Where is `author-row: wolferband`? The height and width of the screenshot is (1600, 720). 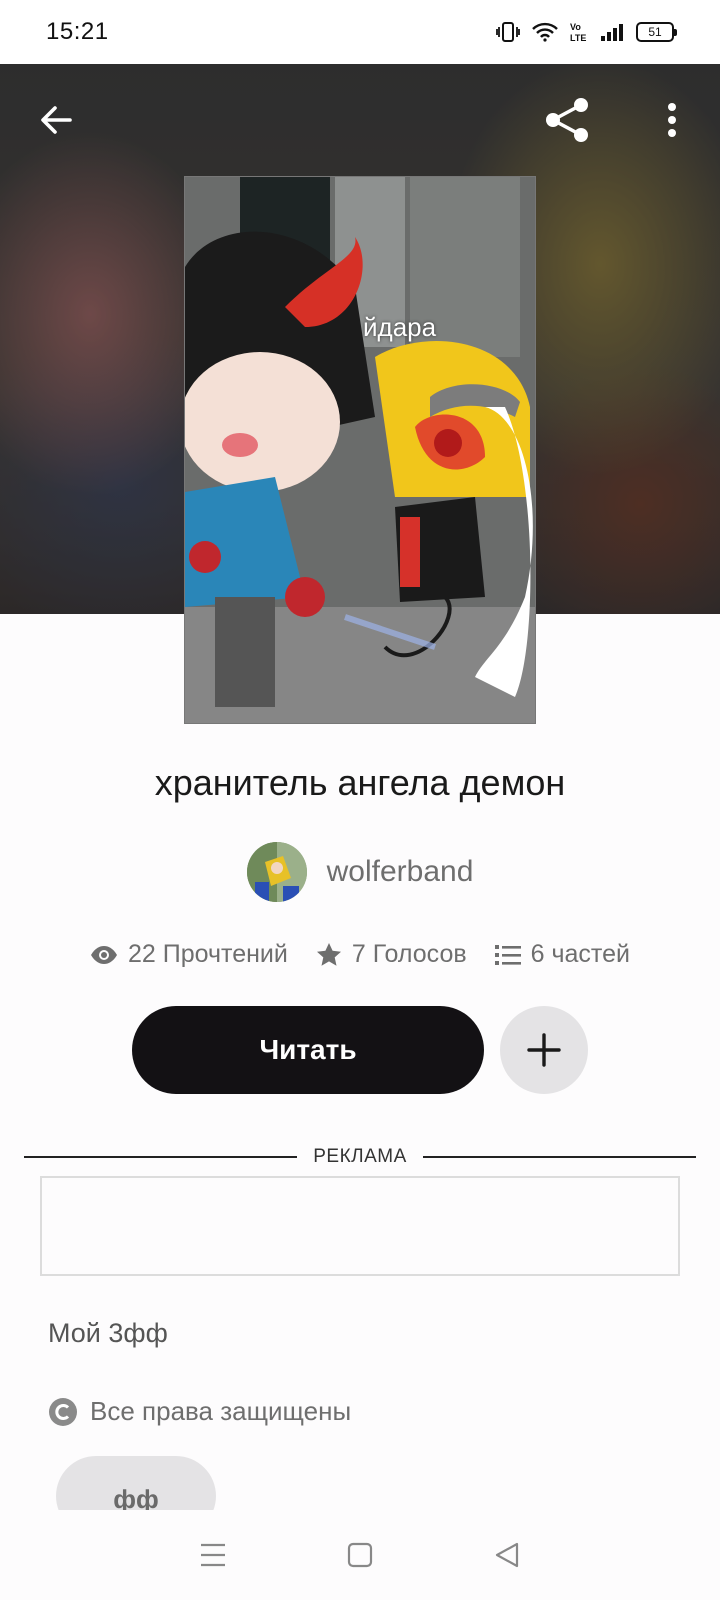 author-row: wolferband is located at coordinates (360, 872).